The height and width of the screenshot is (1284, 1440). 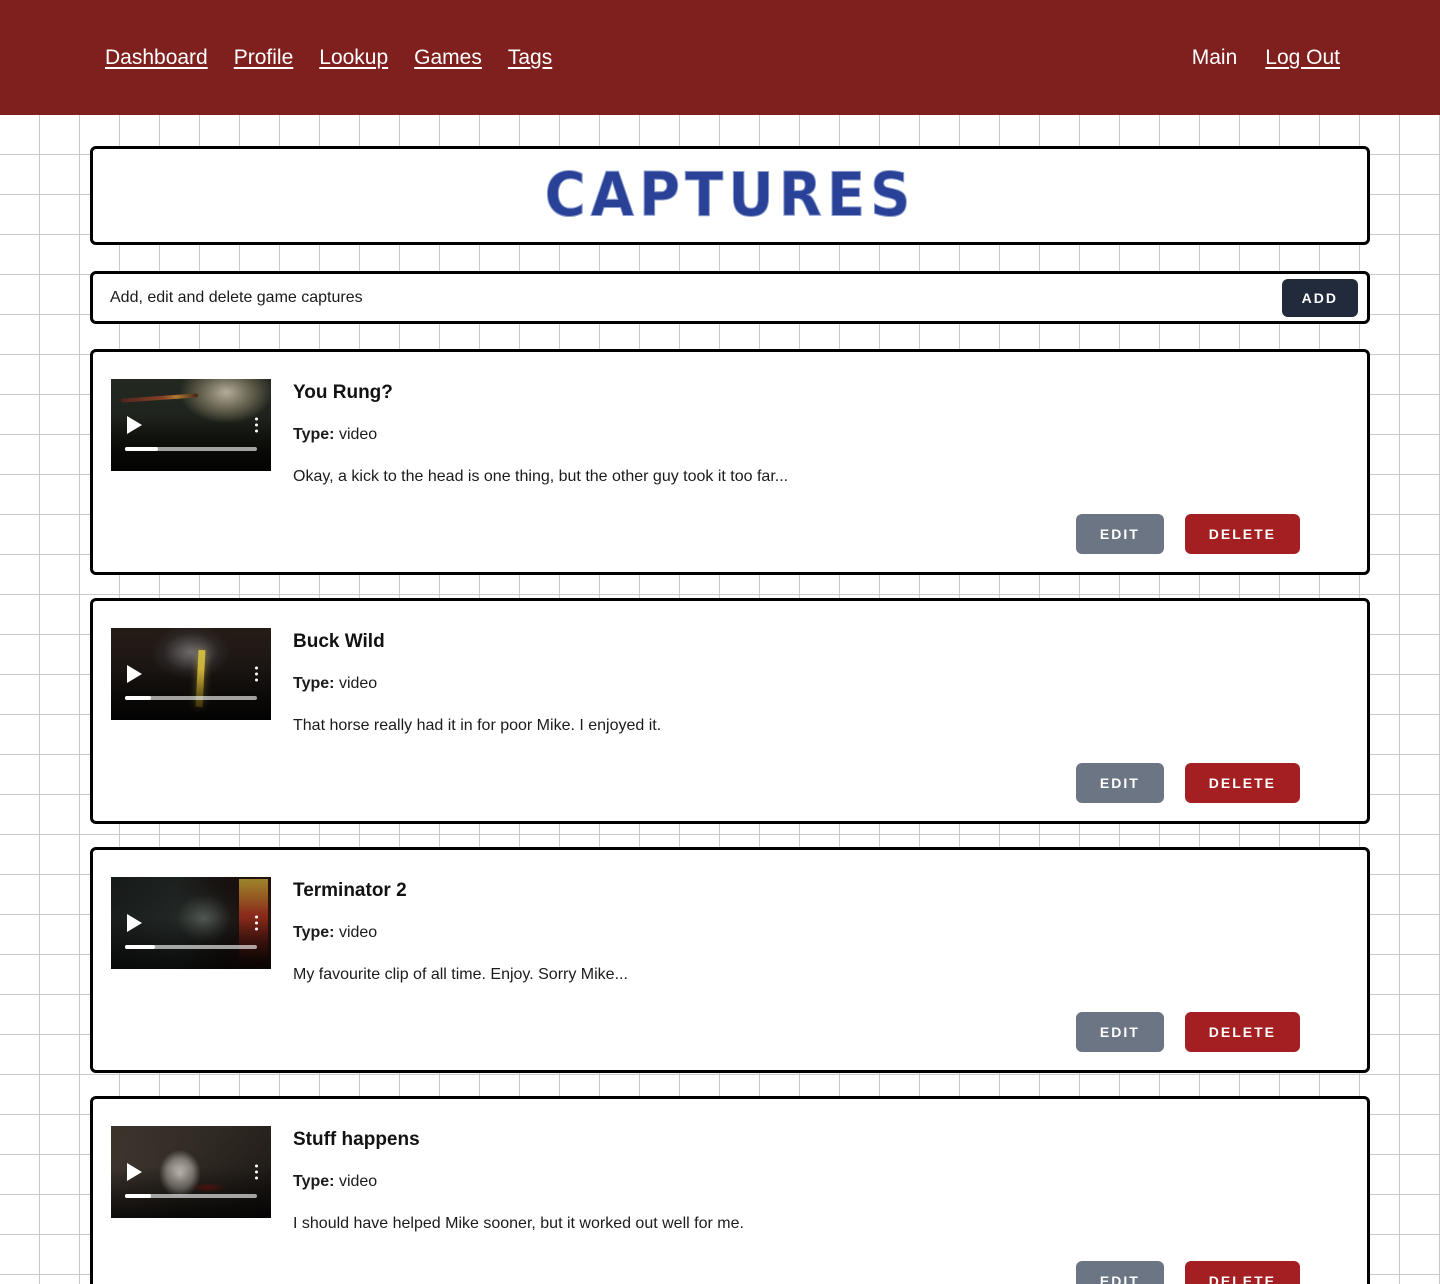 What do you see at coordinates (356, 1139) in the screenshot?
I see `capture-title: Stuff happens` at bounding box center [356, 1139].